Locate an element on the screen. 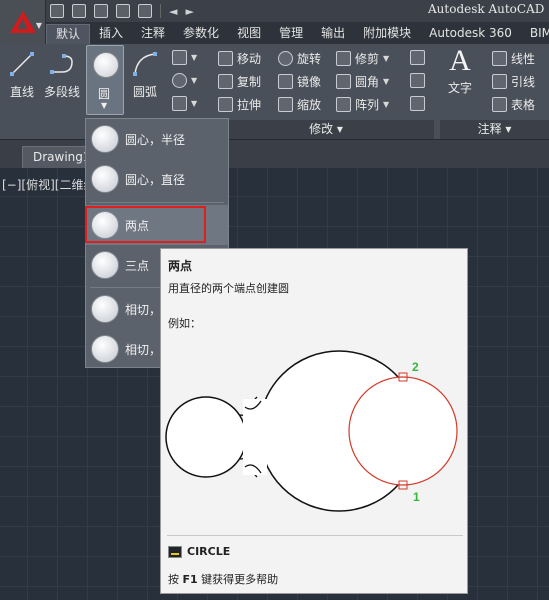 The width and height of the screenshot is (549, 600). help-suffix: 键获得更多帮助 is located at coordinates (240, 579).